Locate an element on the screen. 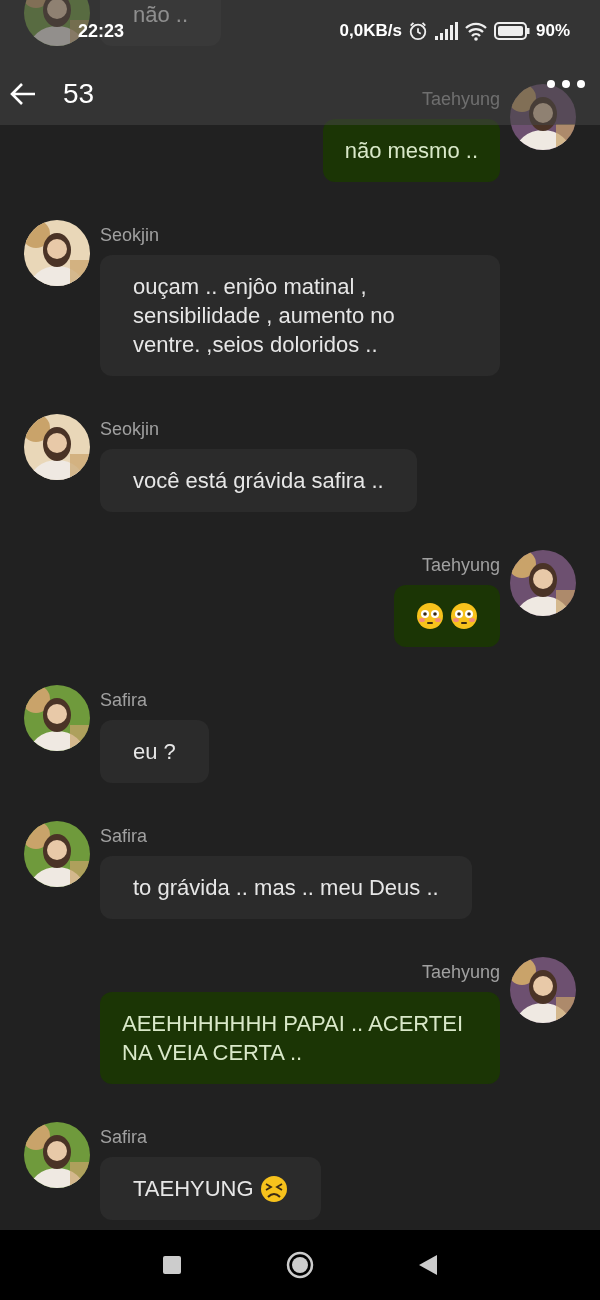  battery-level: 90% is located at coordinates (552, 31).